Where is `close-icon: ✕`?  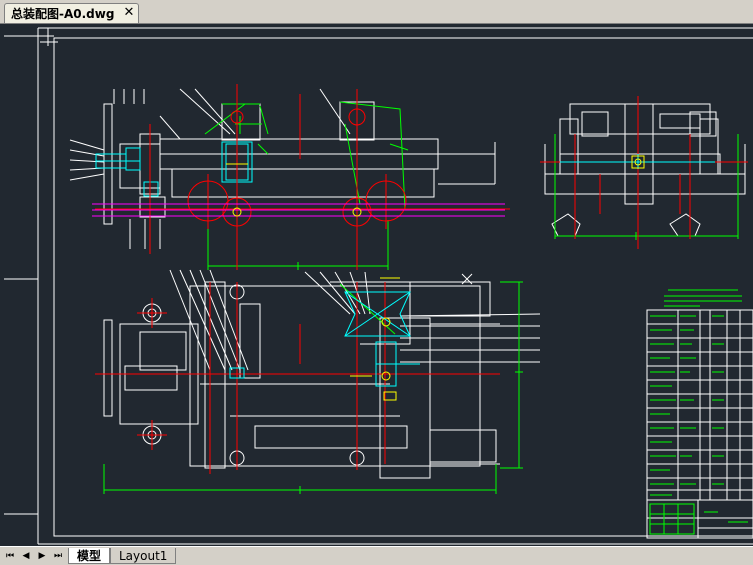
close-icon: ✕ is located at coordinates (129, 13).